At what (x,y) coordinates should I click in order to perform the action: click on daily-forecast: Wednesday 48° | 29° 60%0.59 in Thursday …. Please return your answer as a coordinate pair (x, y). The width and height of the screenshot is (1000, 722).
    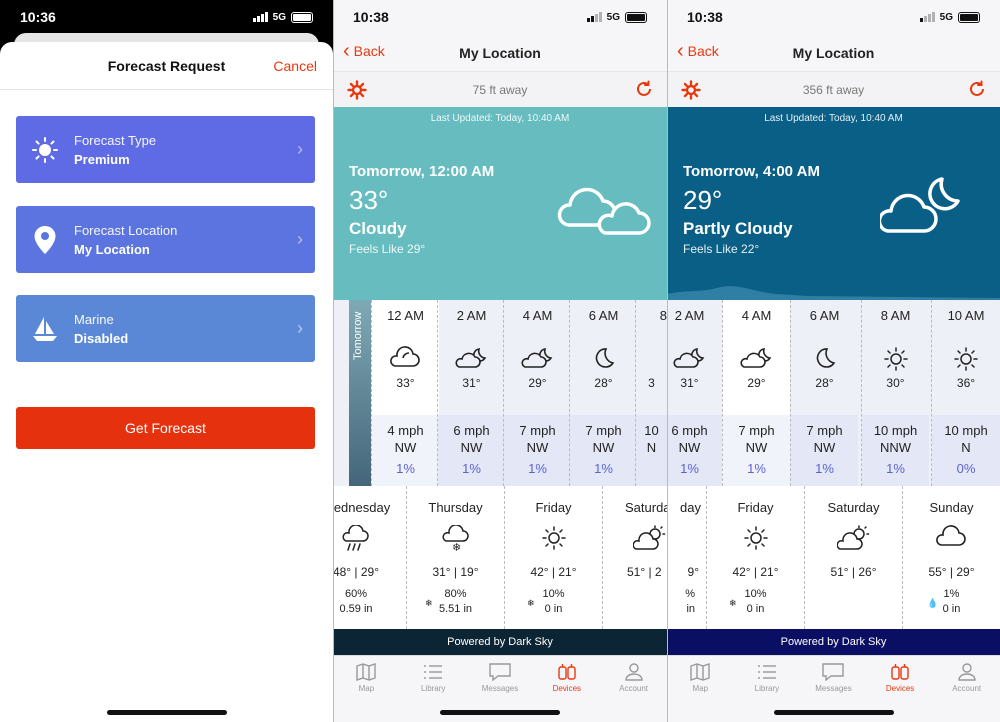
    Looking at the image, I should click on (500, 557).